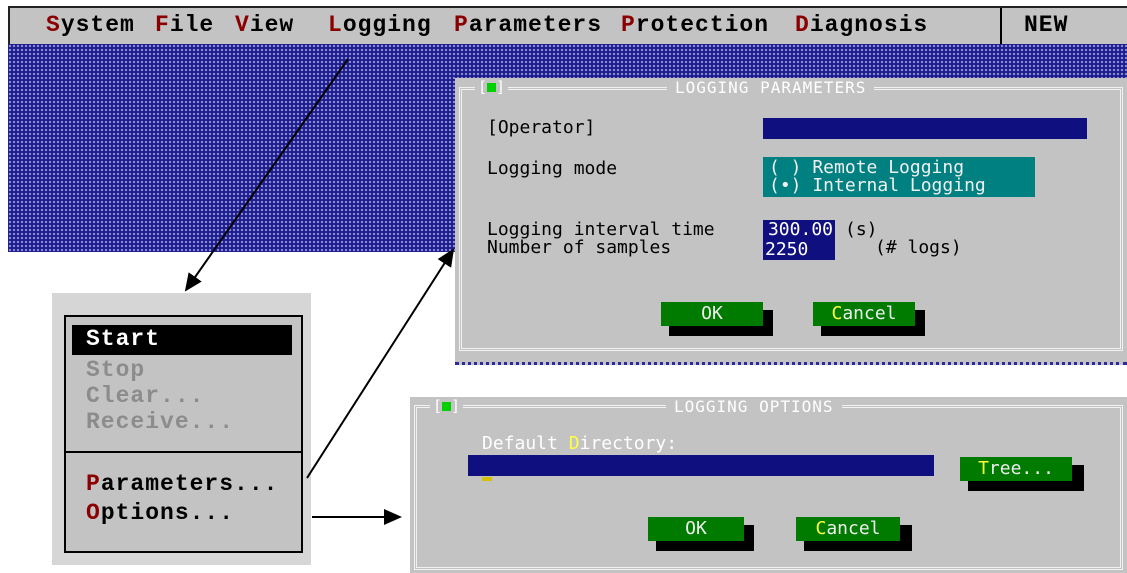 The width and height of the screenshot is (1127, 573). I want to click on arrow-to-parameters-dialog, so click(380, 363).